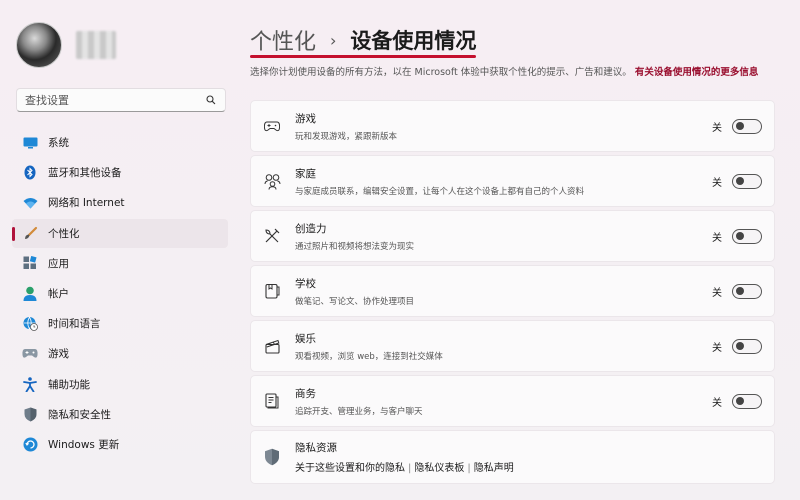 This screenshot has width=800, height=500. I want to click on card-title: 商务, so click(305, 393).